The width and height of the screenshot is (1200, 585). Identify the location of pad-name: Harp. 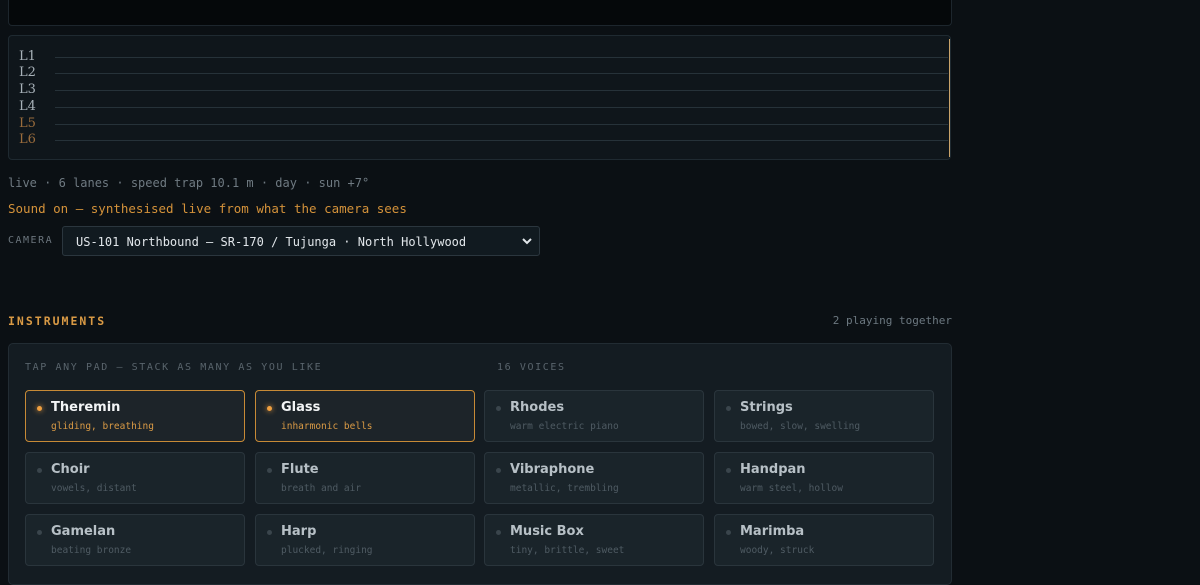
(299, 531).